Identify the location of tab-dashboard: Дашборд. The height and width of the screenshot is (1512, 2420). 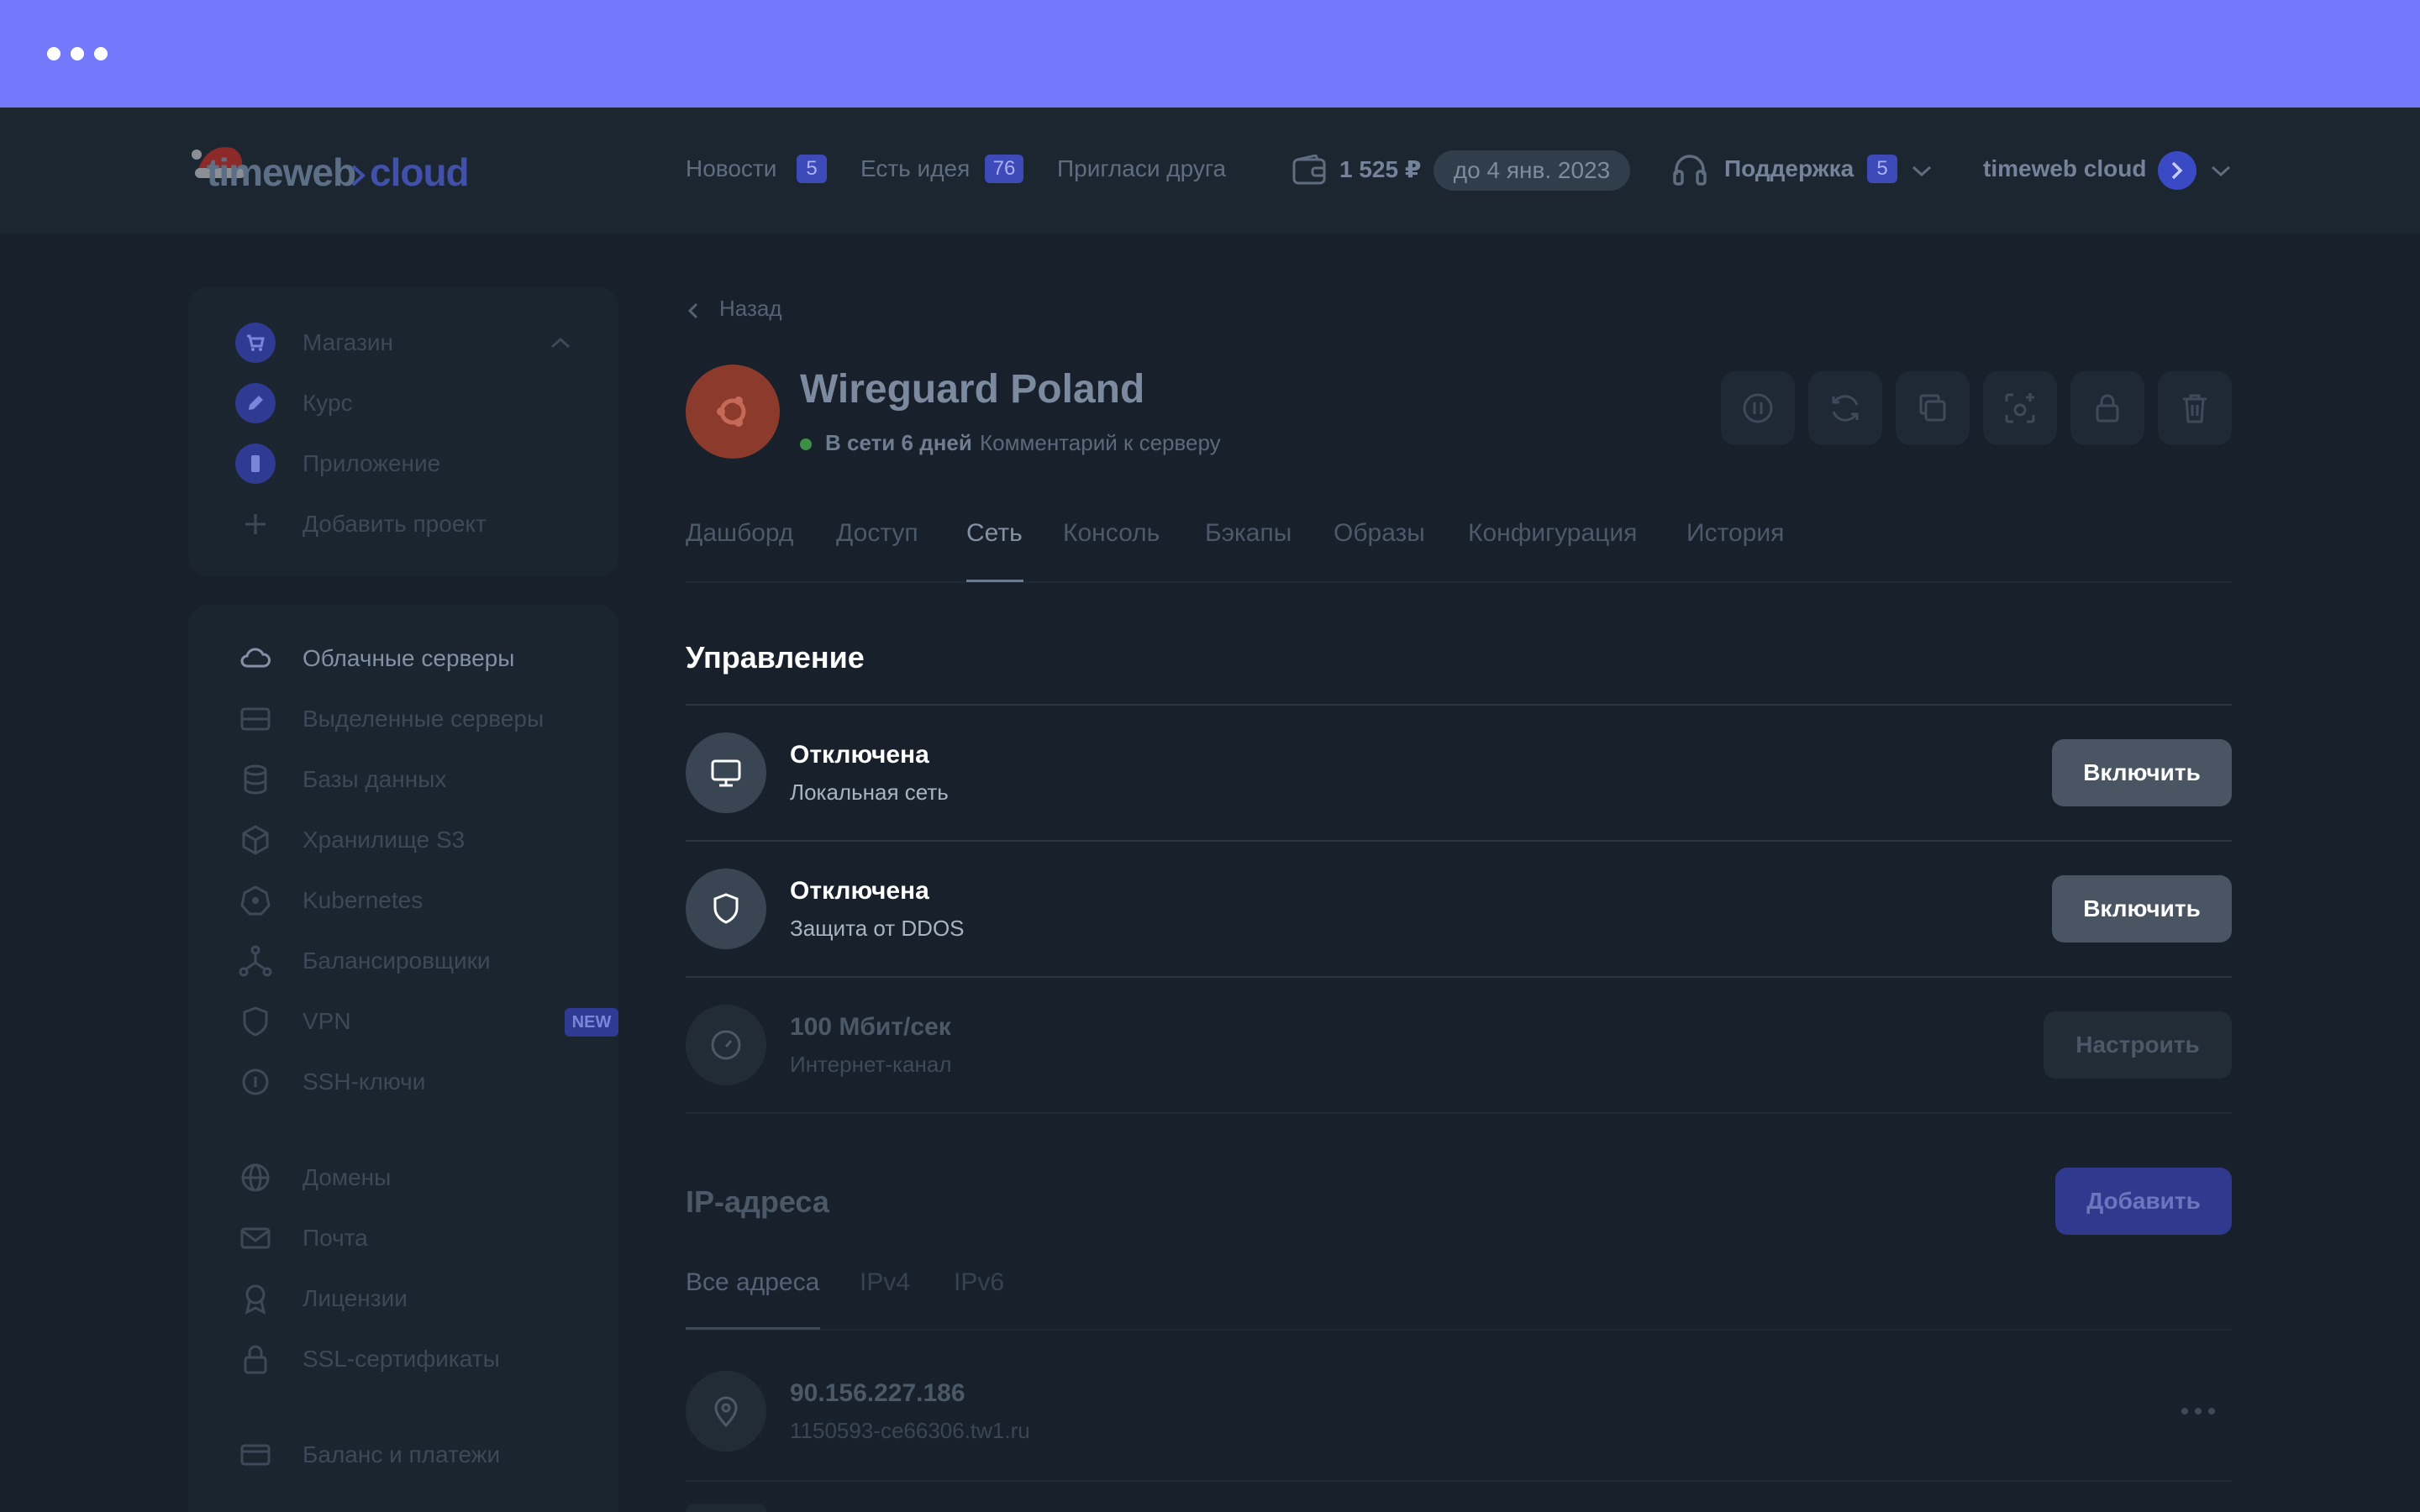
(739, 533).